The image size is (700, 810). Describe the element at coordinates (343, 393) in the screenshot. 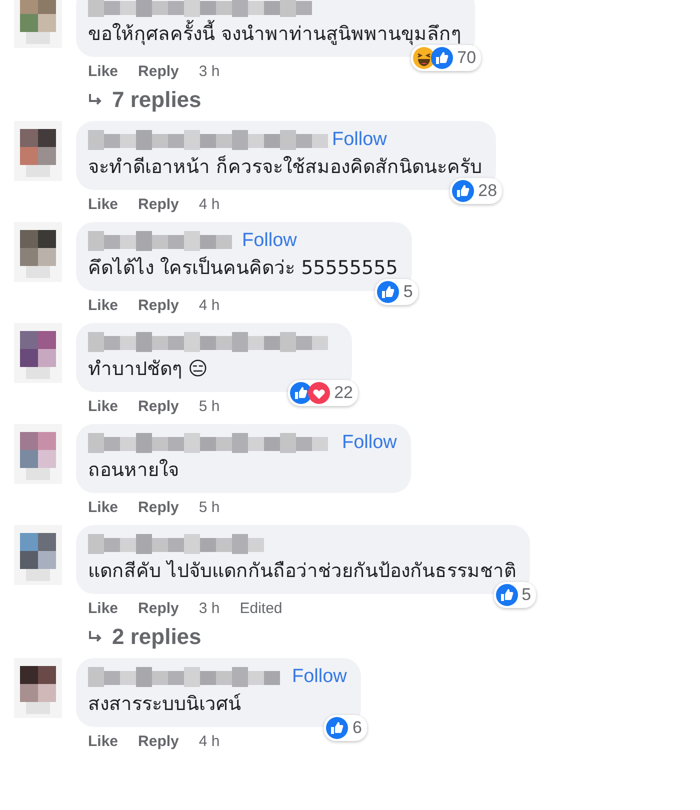

I see `reaction-count: 22` at that location.